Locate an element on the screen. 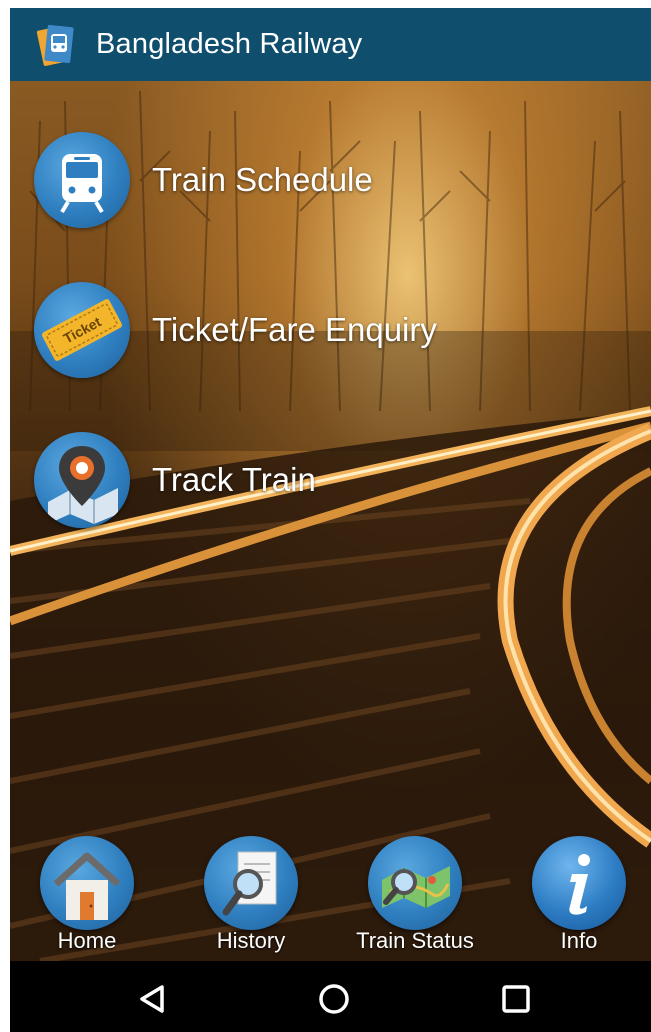  nav-label: Info is located at coordinates (579, 940).